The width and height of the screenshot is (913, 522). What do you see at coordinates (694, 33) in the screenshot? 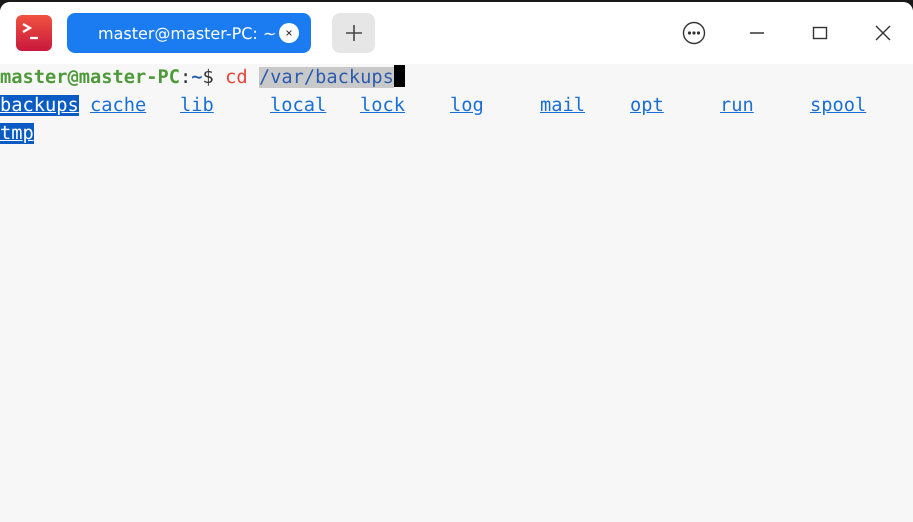
I see `more-icon` at bounding box center [694, 33].